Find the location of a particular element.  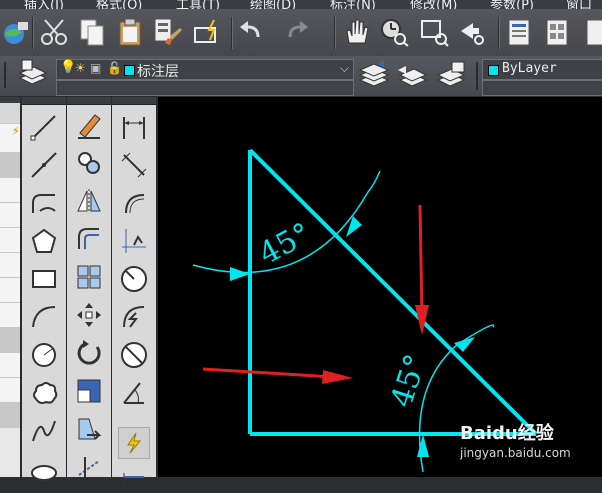

draw-toolbar is located at coordinates (44, 289).